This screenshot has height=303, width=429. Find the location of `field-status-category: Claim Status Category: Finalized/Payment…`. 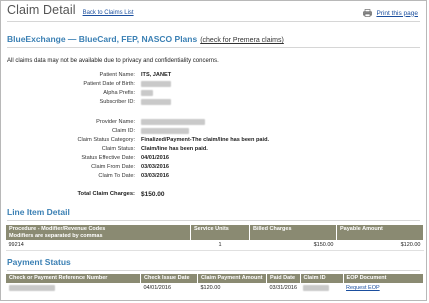

field-status-category: Claim Status Category: Finalized/Payment… is located at coordinates (211, 141).